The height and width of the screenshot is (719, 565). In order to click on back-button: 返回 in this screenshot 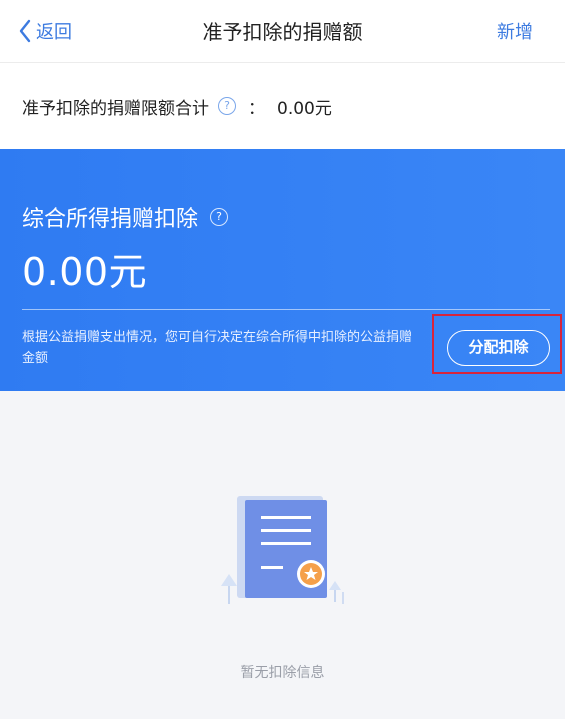, I will do `click(45, 31)`.